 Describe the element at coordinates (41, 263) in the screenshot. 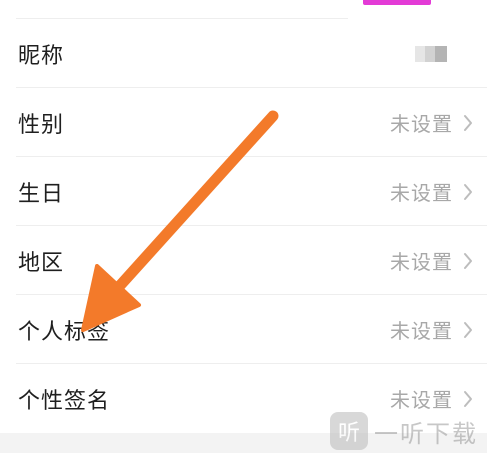

I see `setting-label: 地区` at that location.